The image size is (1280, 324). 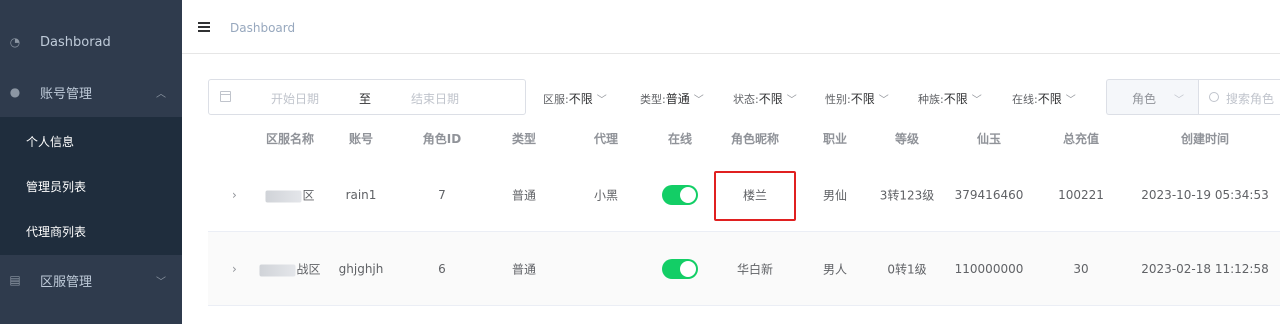 I want to click on sidebar-item-account-management: ● 账号管理 ︿, so click(x=91, y=92).